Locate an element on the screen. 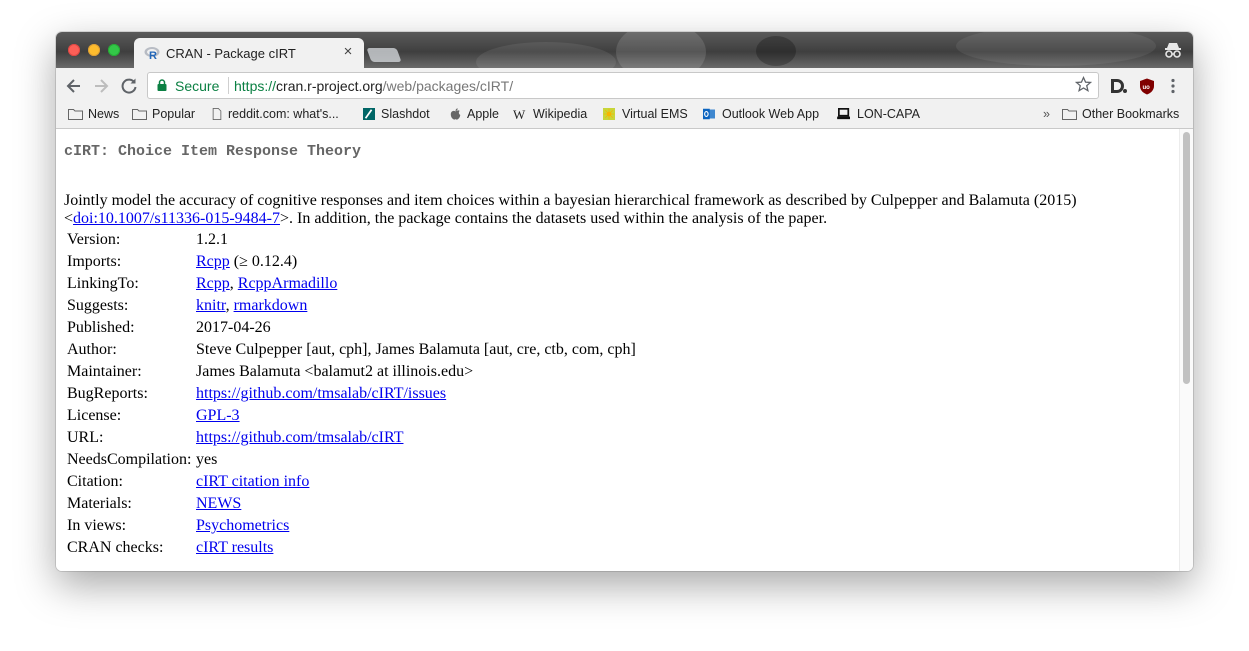  forward-arrow-icon is located at coordinates (101, 86).